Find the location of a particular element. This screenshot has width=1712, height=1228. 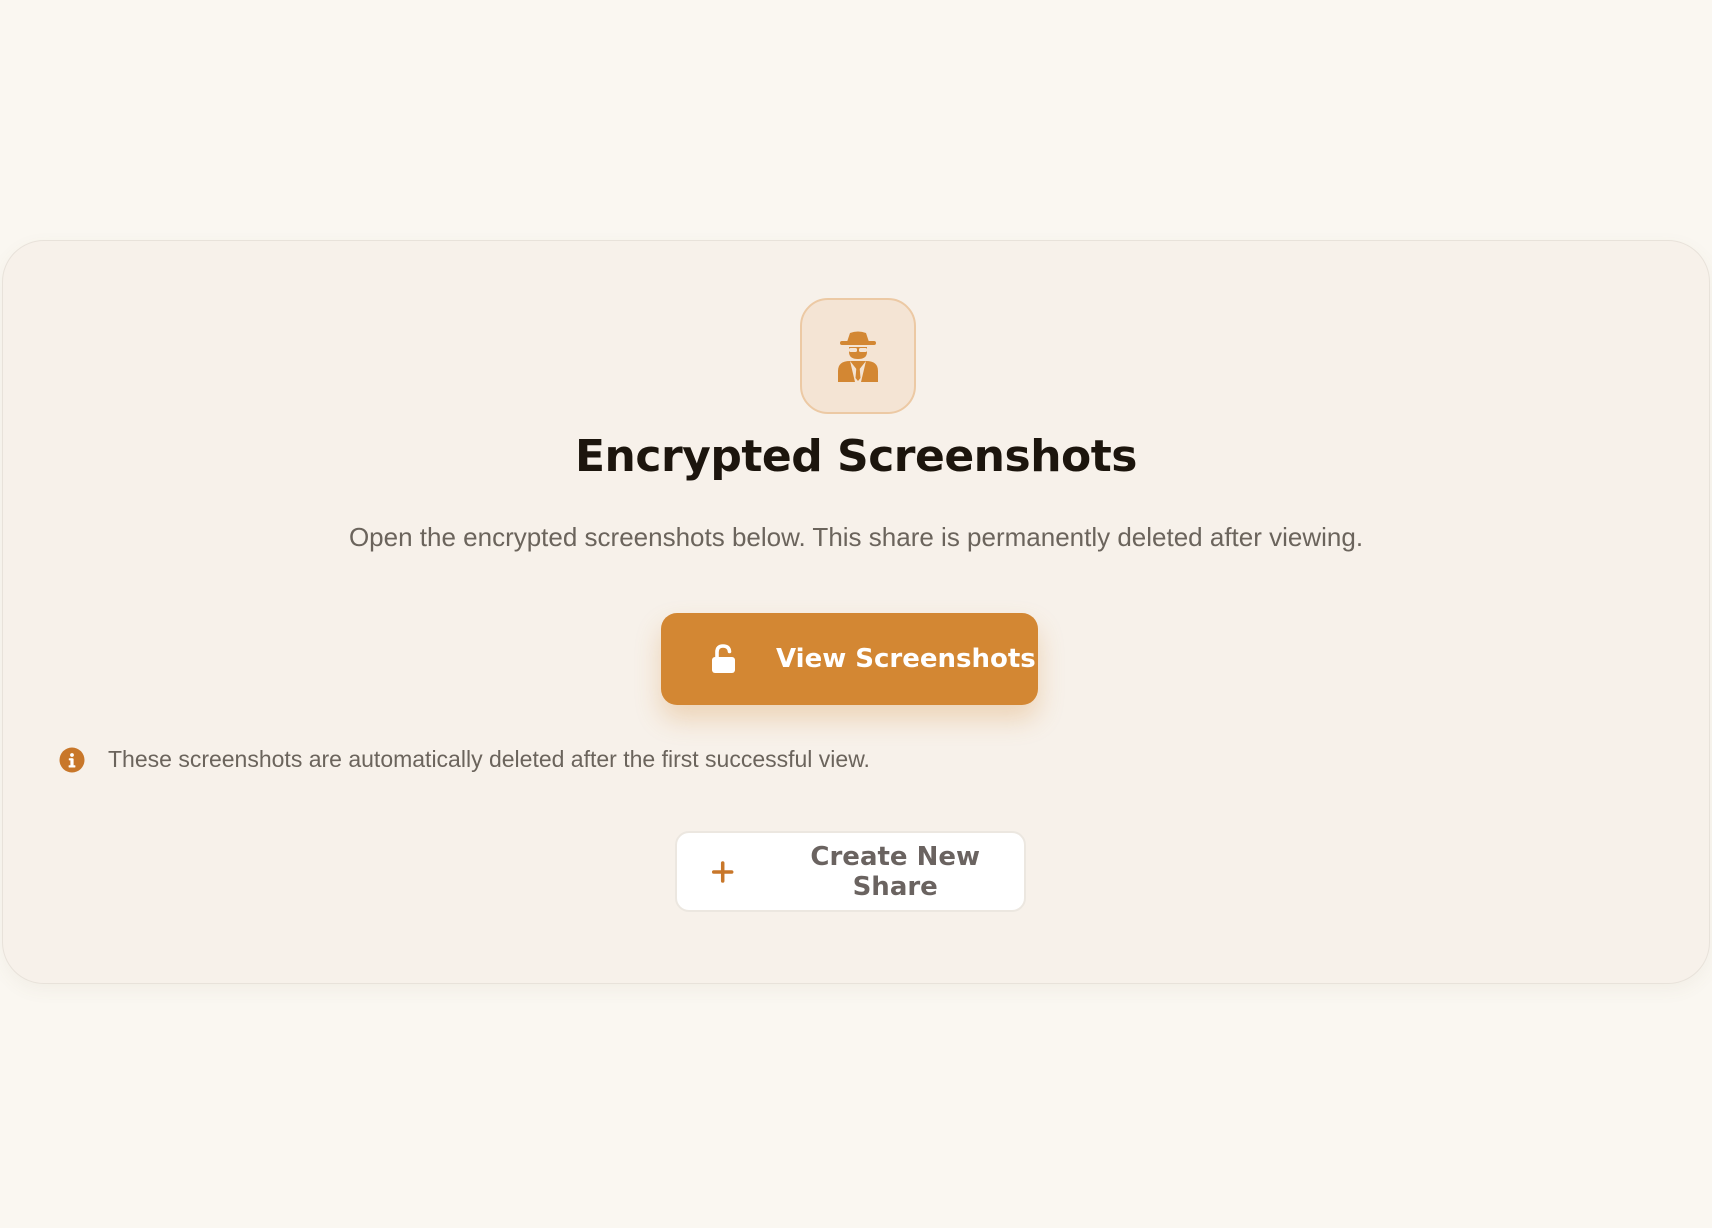

info-icon is located at coordinates (72, 759).